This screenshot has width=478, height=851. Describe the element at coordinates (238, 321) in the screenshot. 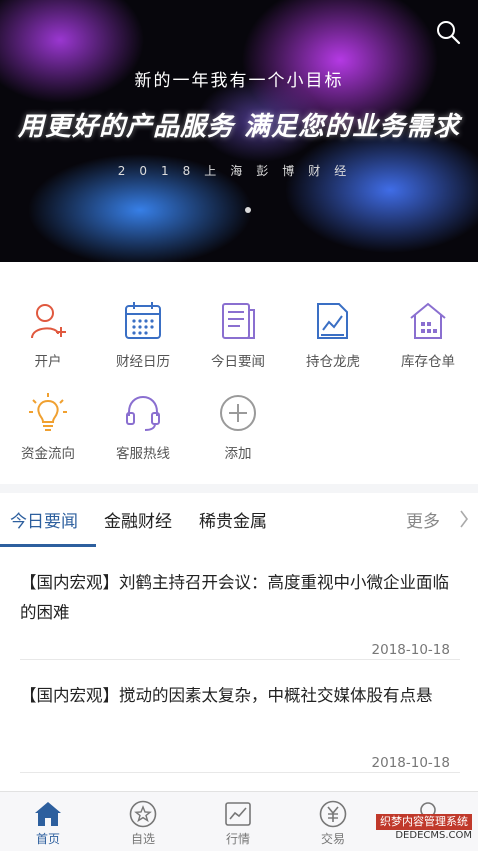

I see `news-icon` at that location.